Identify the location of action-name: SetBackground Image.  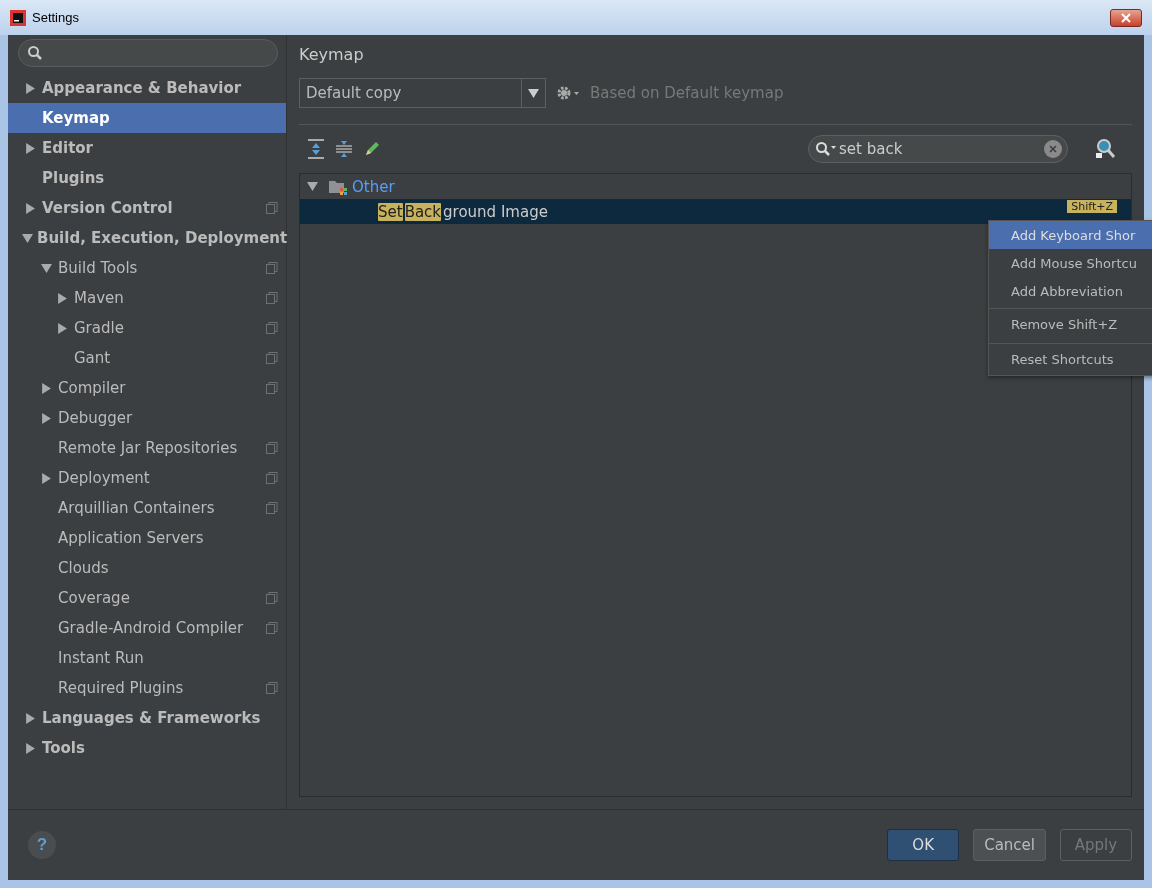
(463, 211).